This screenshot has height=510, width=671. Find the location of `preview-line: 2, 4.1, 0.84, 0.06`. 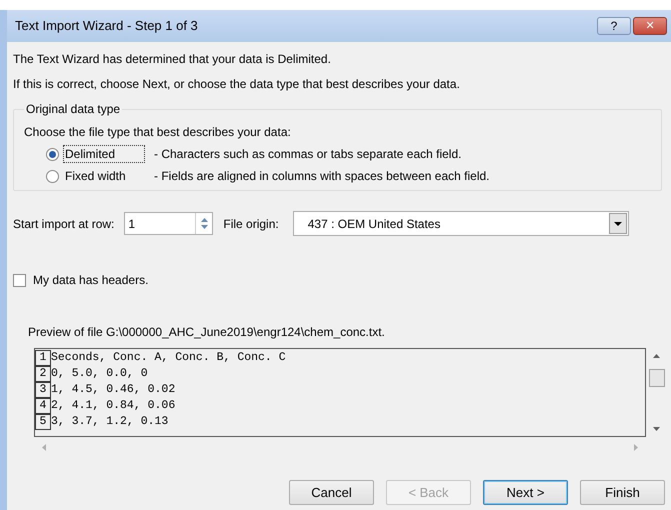

preview-line: 2, 4.1, 0.84, 0.06 is located at coordinates (113, 406).